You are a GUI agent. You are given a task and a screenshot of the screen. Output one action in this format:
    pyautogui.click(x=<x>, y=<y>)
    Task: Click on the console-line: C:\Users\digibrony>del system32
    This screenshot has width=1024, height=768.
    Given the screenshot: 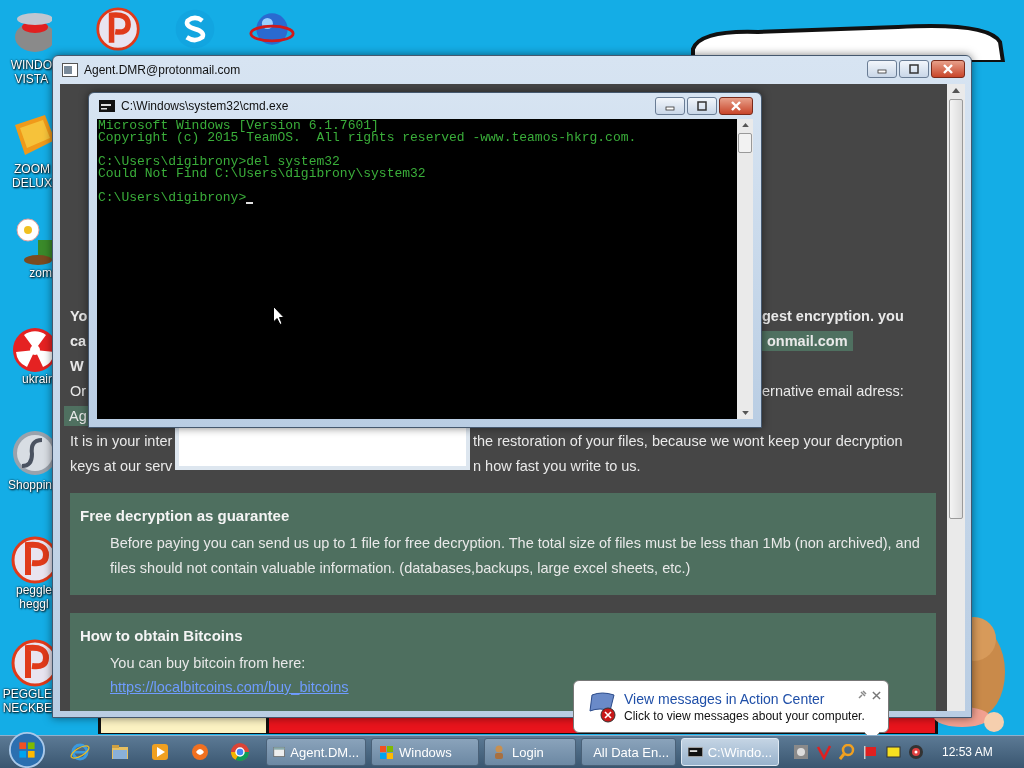 What is the action you would take?
    pyautogui.click(x=219, y=160)
    